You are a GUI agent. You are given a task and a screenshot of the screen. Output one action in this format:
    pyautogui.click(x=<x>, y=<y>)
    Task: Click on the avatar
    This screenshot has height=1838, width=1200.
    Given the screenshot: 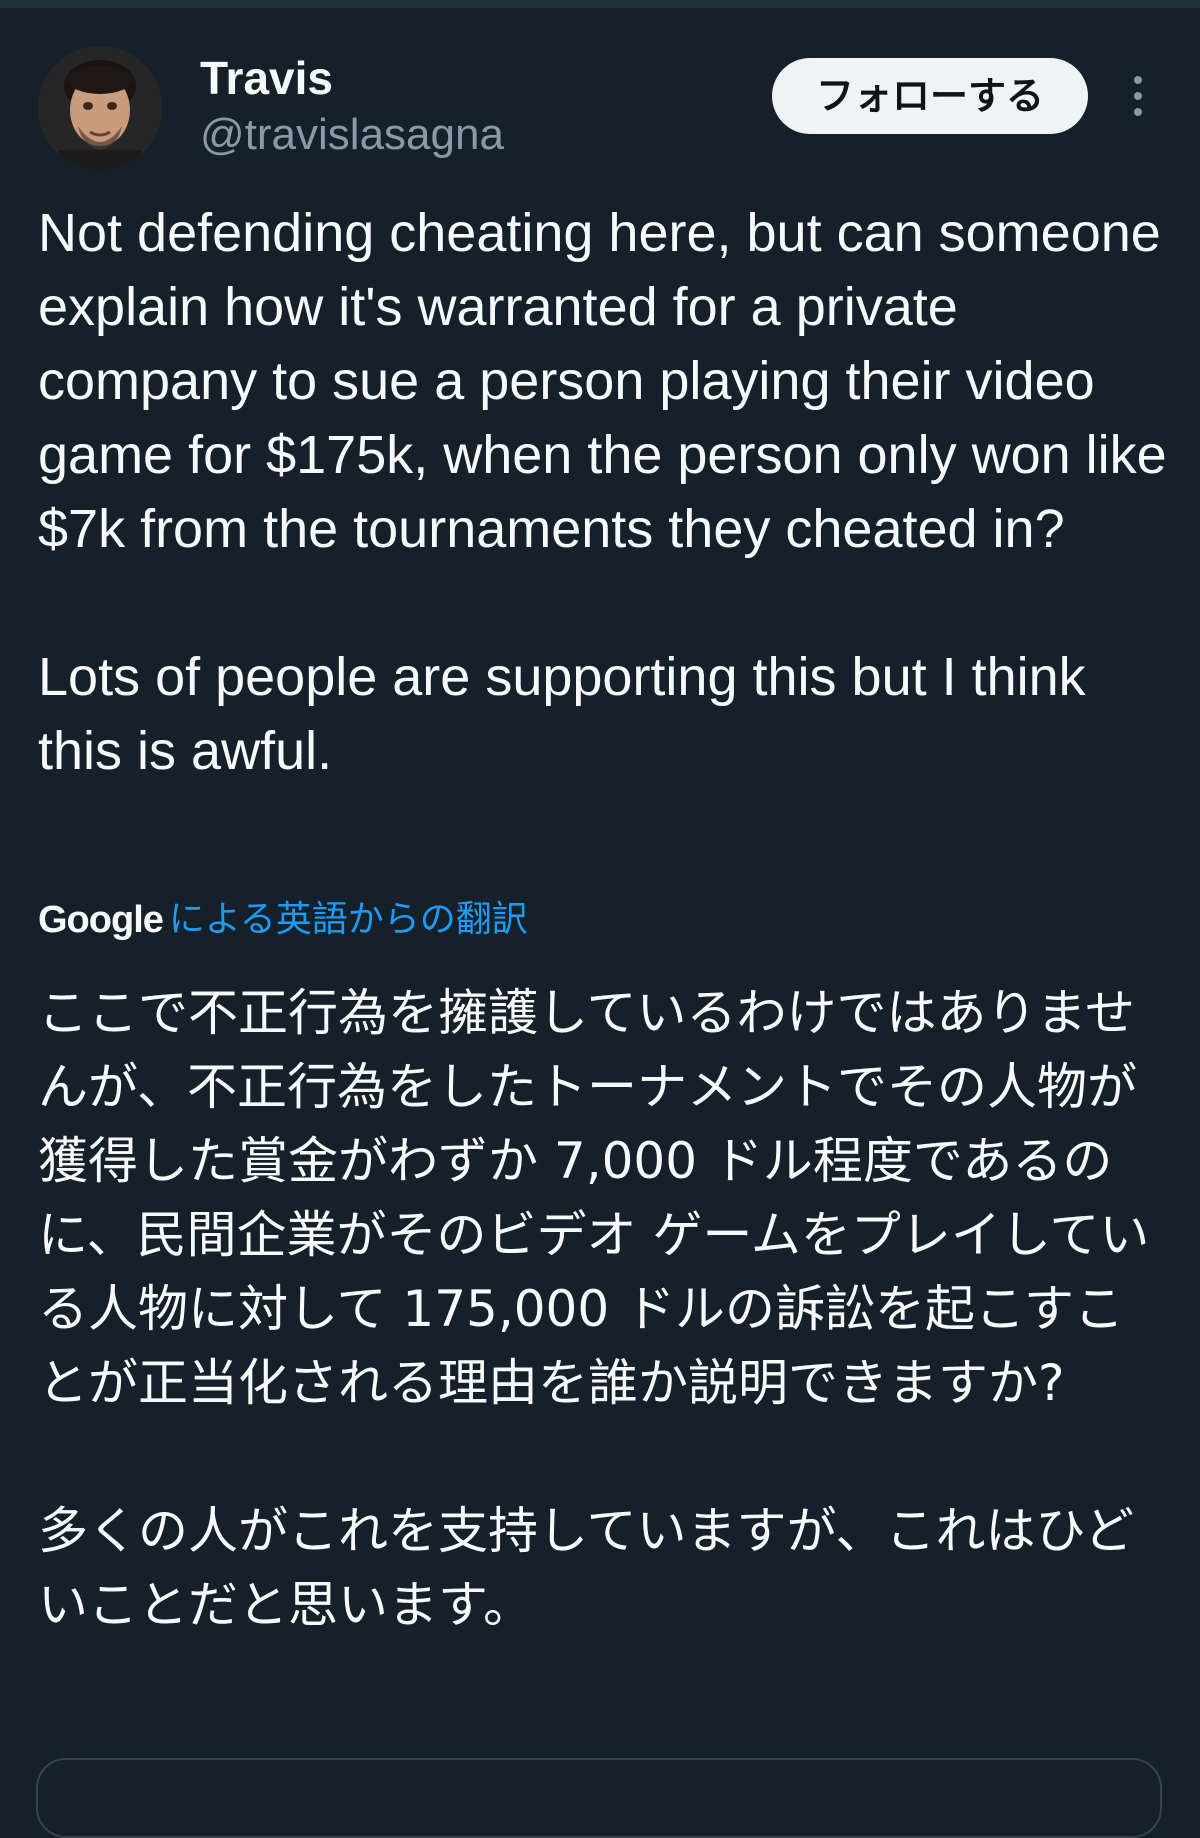 What is the action you would take?
    pyautogui.click(x=100, y=108)
    